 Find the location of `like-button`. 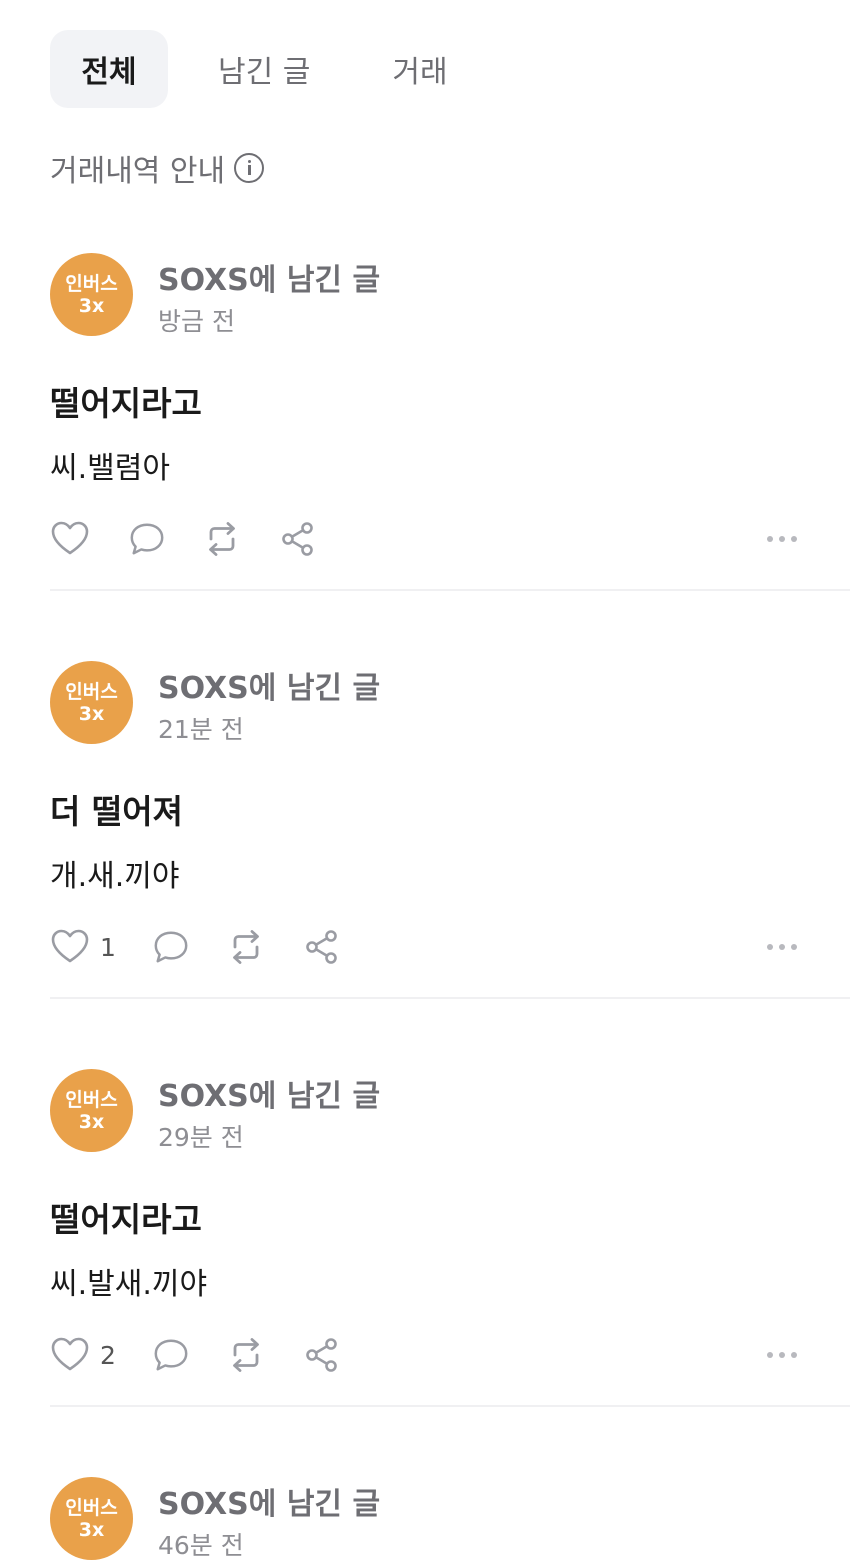

like-button is located at coordinates (89, 539).